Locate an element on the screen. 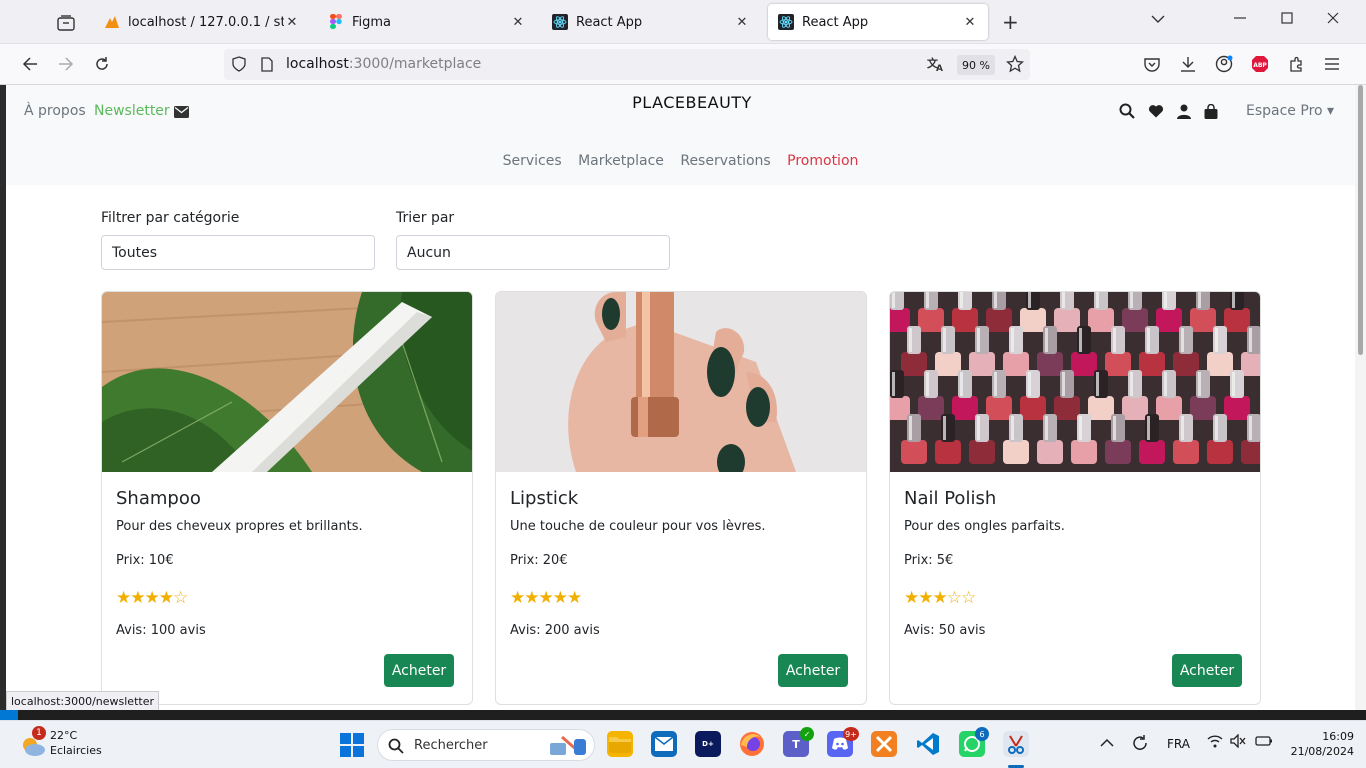  xampp-icon is located at coordinates (884, 744).